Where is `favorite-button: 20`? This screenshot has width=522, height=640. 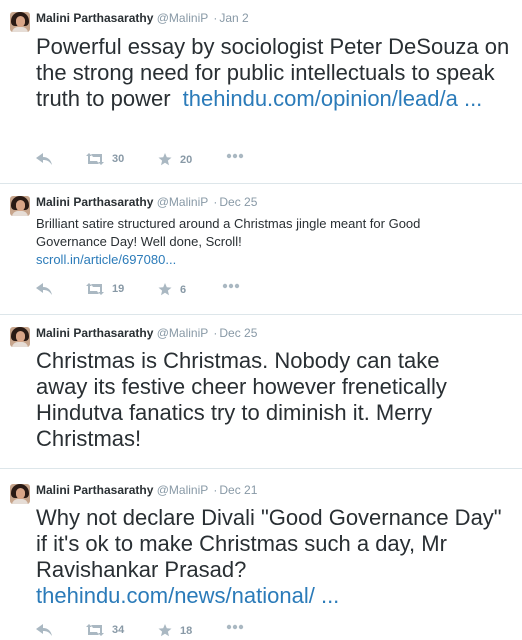
favorite-button: 20 is located at coordinates (175, 159).